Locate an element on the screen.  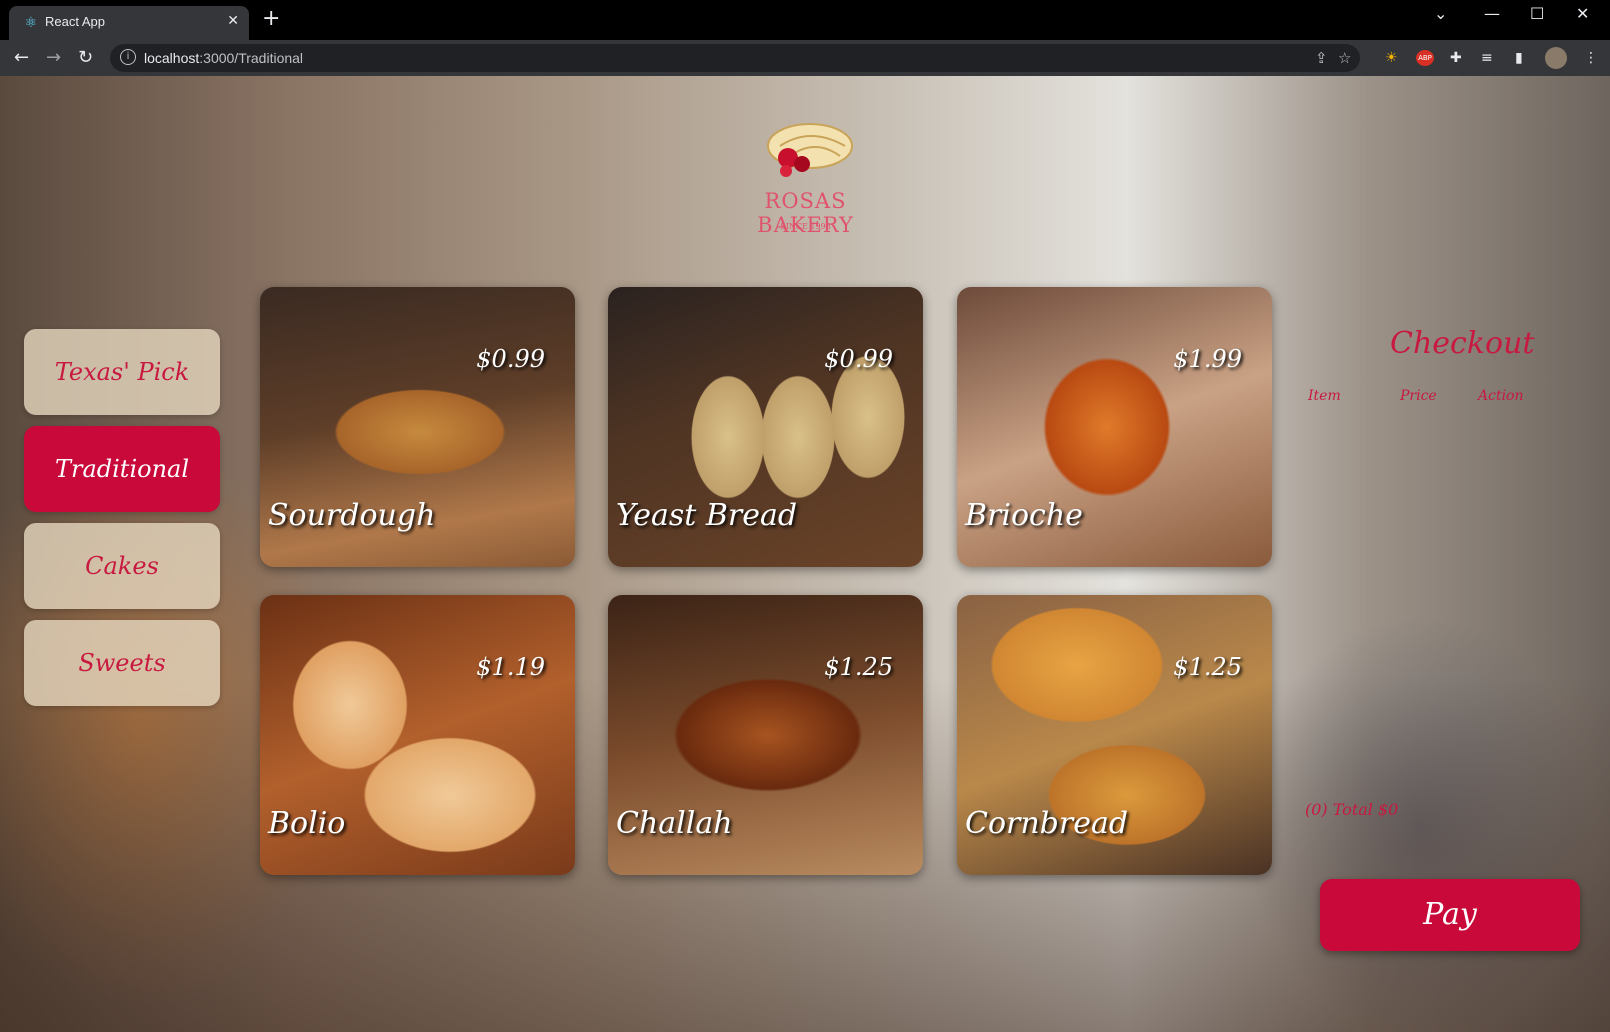
product-name: Cornbread is located at coordinates (1047, 823).